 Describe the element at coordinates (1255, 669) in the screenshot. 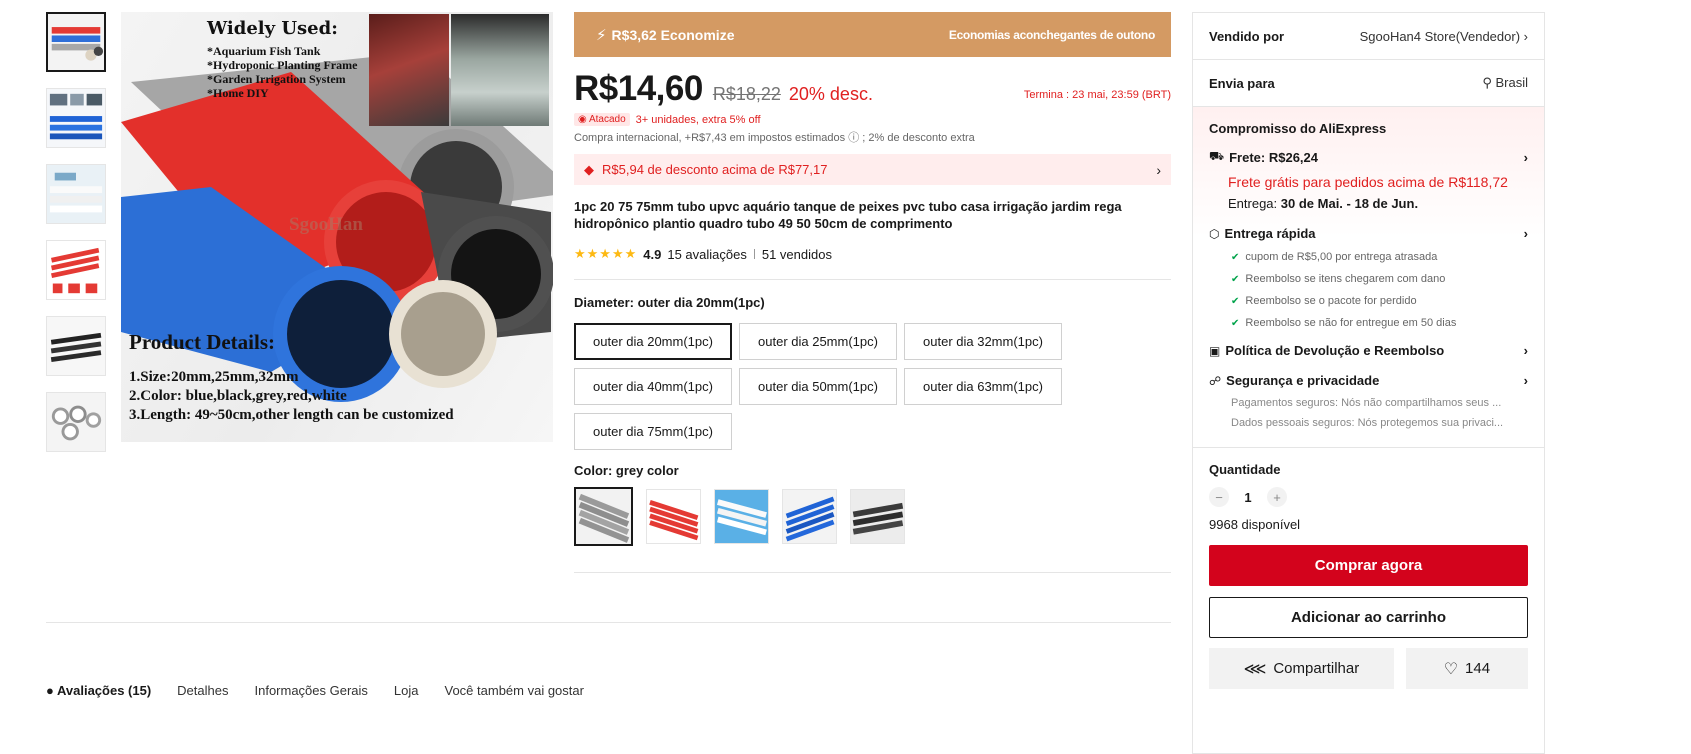

I see `share-icon: ⋘` at that location.